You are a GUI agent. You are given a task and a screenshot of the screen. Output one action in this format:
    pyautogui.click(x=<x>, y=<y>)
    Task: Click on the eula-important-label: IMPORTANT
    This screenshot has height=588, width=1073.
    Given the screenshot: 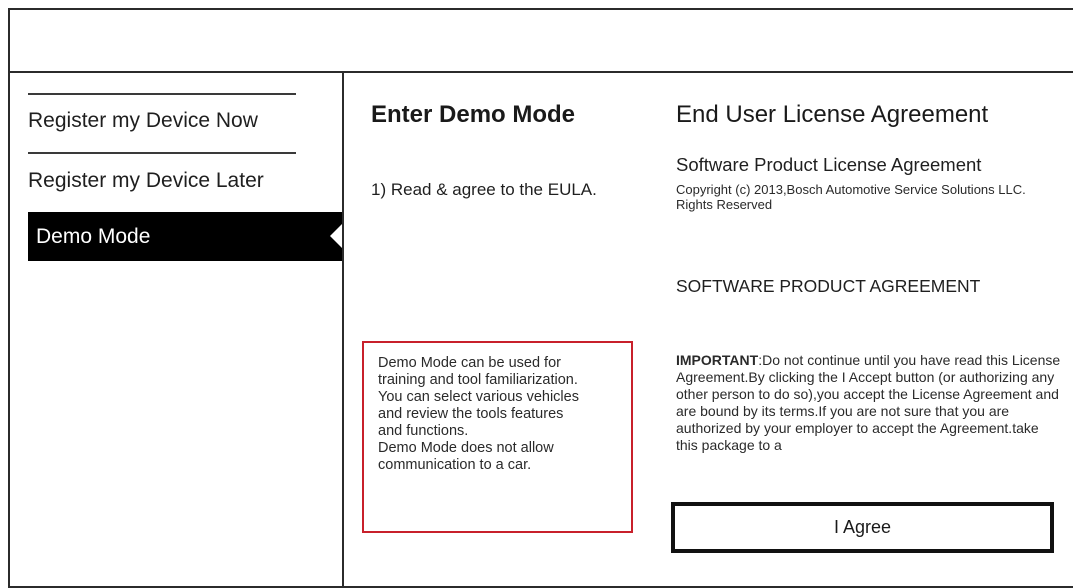 What is the action you would take?
    pyautogui.click(x=717, y=360)
    